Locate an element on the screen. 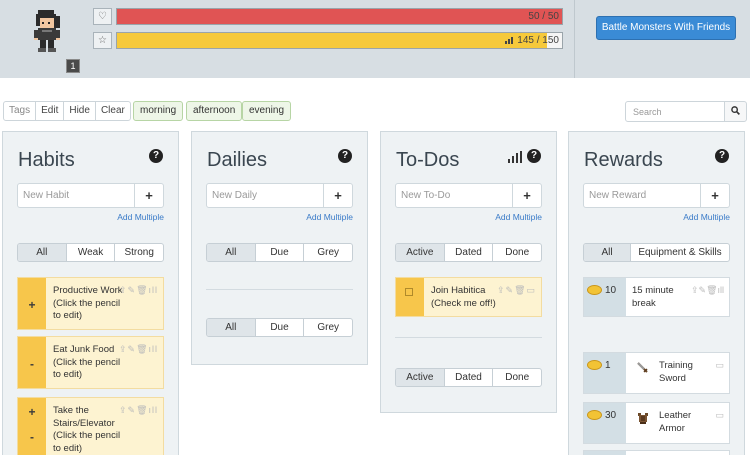 The image size is (750, 455). add-multiple-rewards-link: Add Multiple is located at coordinates (706, 217).